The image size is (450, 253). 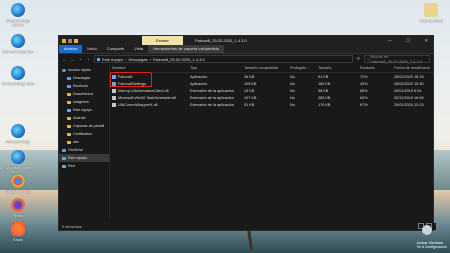 What do you see at coordinates (80, 86) in the screenshot?
I see `sidebar-item-label: Escritorio` at bounding box center [80, 86].